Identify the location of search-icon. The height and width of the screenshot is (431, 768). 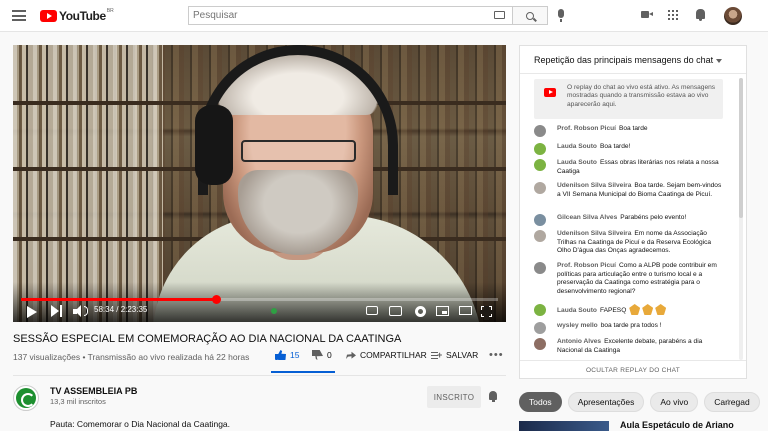
(530, 15).